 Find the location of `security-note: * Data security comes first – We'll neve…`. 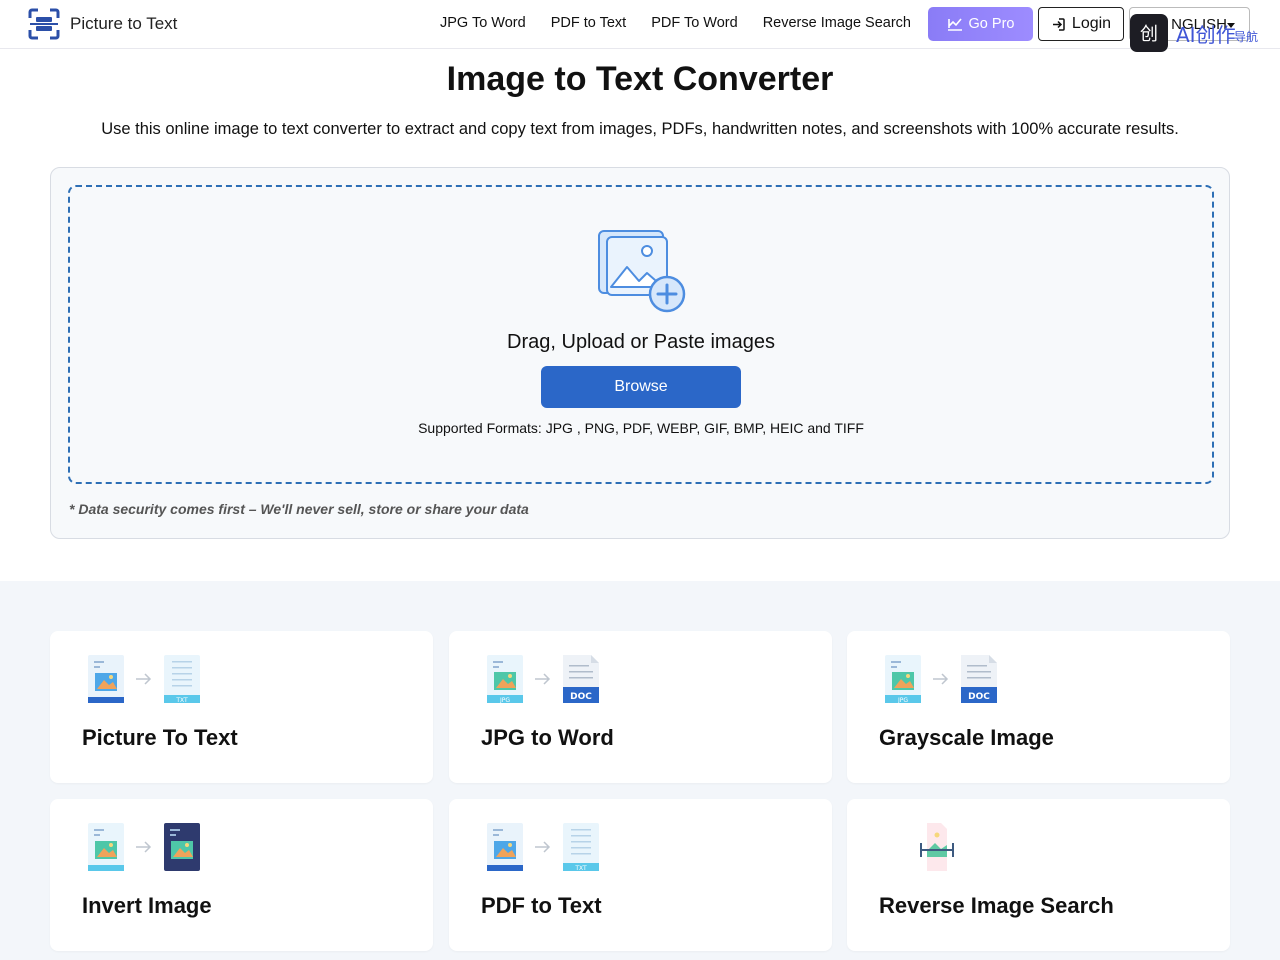

security-note: * Data security comes first – We'll neve… is located at coordinates (299, 509).